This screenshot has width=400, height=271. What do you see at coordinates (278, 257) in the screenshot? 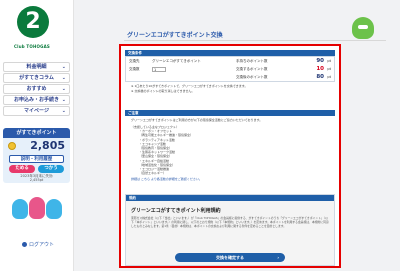
I see `chevron-right-icon: ›` at bounding box center [278, 257].